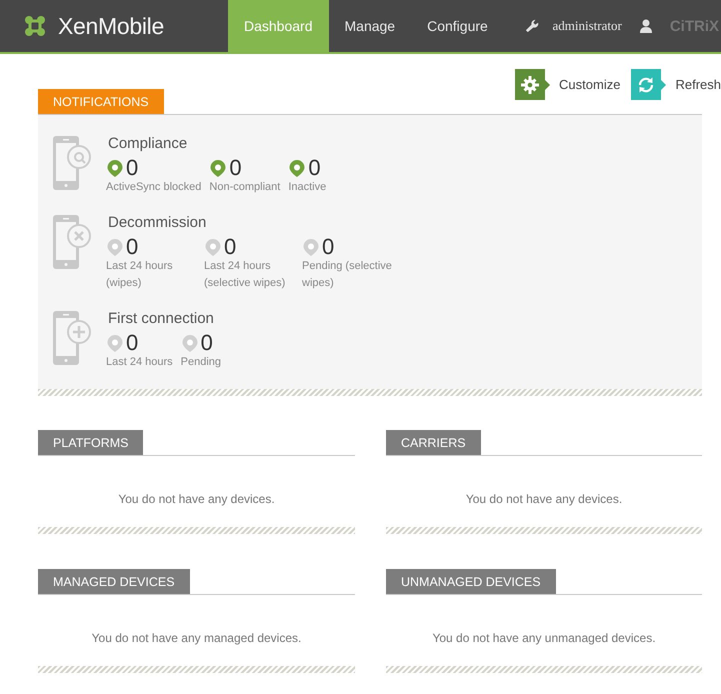  Describe the element at coordinates (201, 362) in the screenshot. I see `stat-label: Pending` at that location.